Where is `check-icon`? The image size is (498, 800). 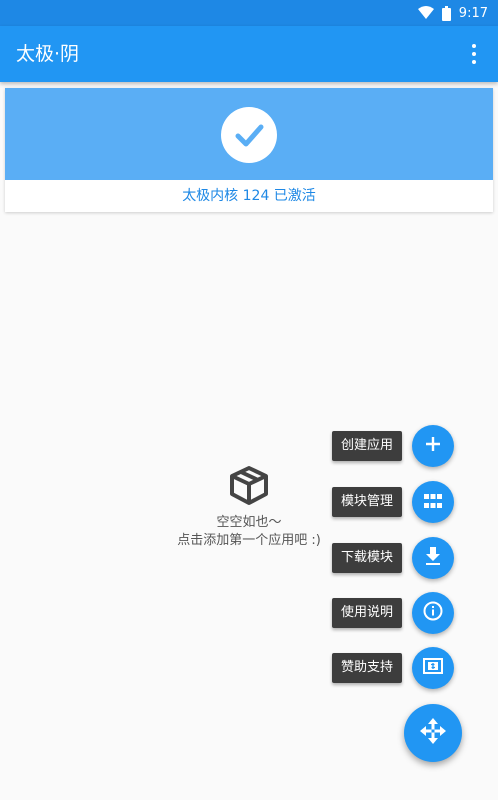 check-icon is located at coordinates (249, 135).